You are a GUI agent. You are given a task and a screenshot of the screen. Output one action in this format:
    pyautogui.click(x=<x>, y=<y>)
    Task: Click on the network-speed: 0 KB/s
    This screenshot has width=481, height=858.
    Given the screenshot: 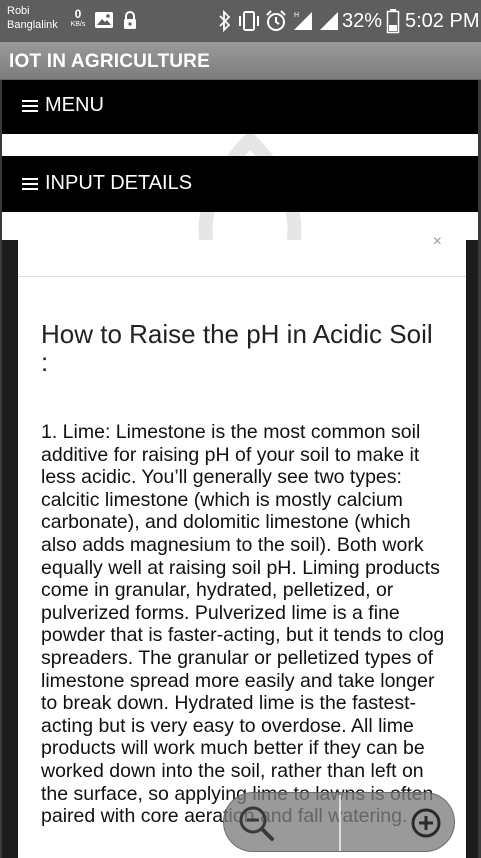 What is the action you would take?
    pyautogui.click(x=78, y=18)
    